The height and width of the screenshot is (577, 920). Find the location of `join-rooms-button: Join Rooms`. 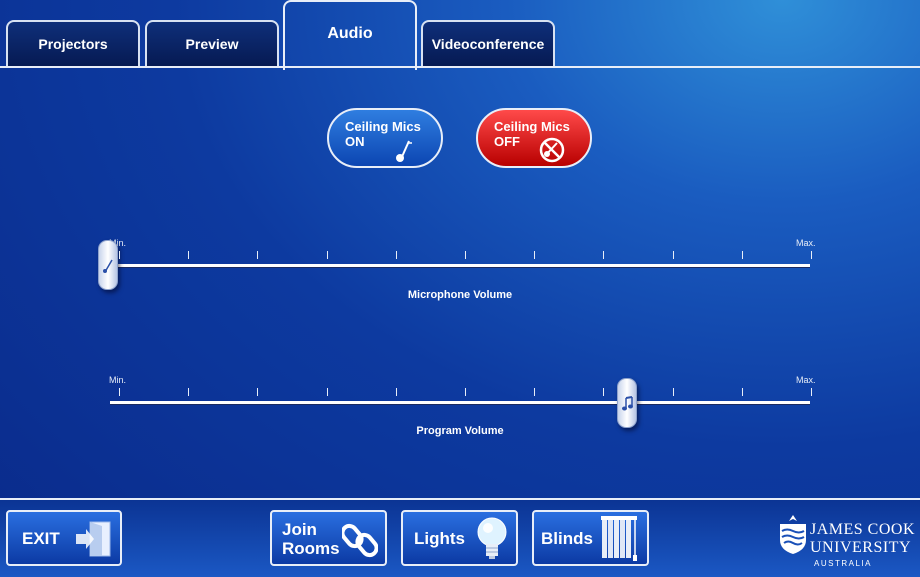

join-rooms-button: Join Rooms is located at coordinates (328, 538).